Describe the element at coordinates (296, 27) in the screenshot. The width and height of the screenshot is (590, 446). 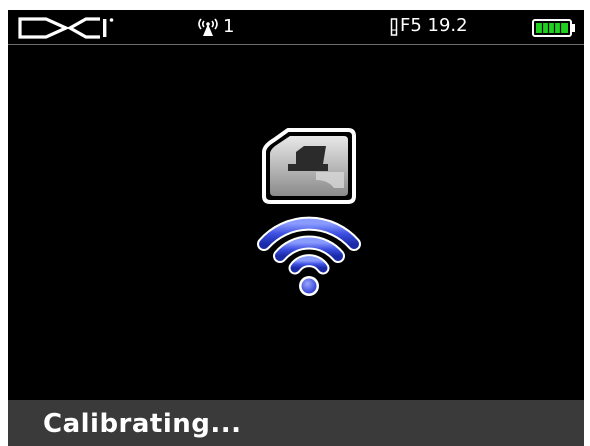
I see `status-header: 1 F5 19.2` at that location.